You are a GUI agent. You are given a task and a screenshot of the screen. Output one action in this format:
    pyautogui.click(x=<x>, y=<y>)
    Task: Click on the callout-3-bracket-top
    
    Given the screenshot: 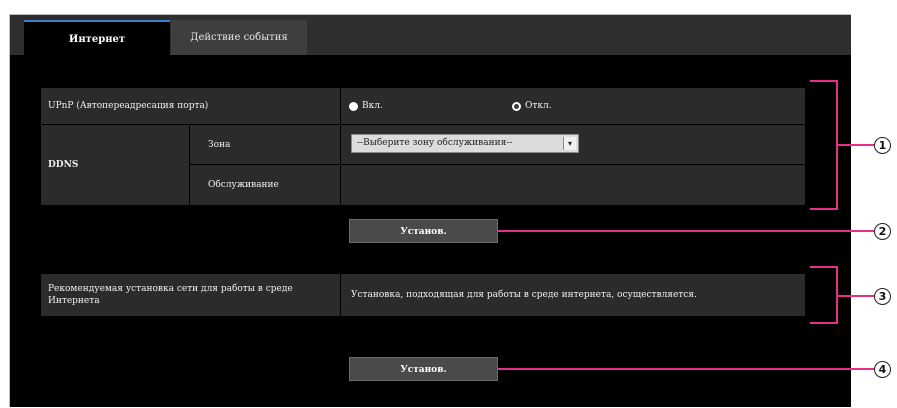 What is the action you would take?
    pyautogui.click(x=824, y=267)
    